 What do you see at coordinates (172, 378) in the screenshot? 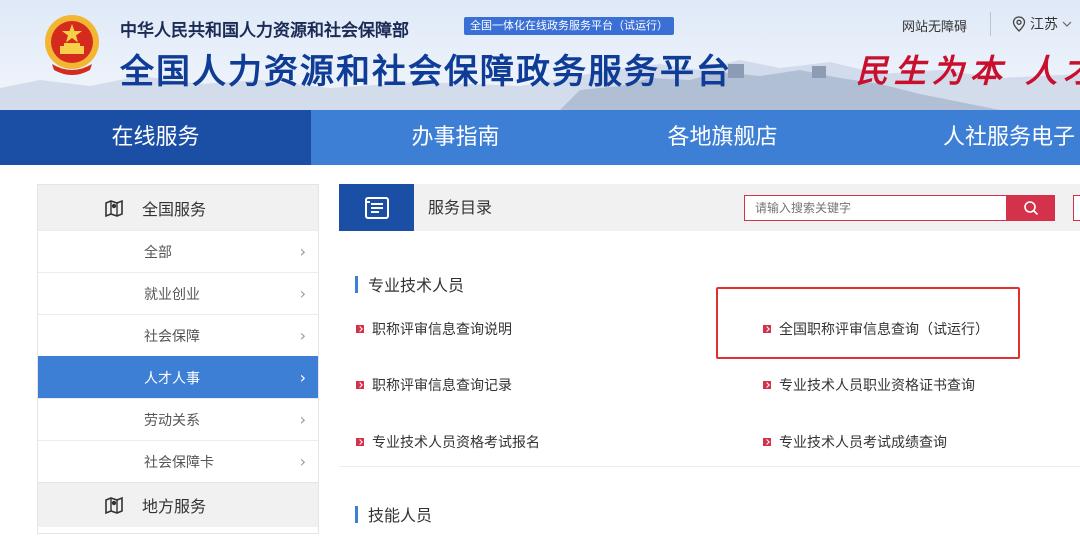
I see `sidebar-item-label: 人才人事` at bounding box center [172, 378].